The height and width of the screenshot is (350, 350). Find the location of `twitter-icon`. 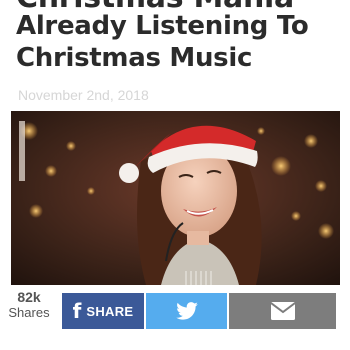

twitter-icon is located at coordinates (186, 311).